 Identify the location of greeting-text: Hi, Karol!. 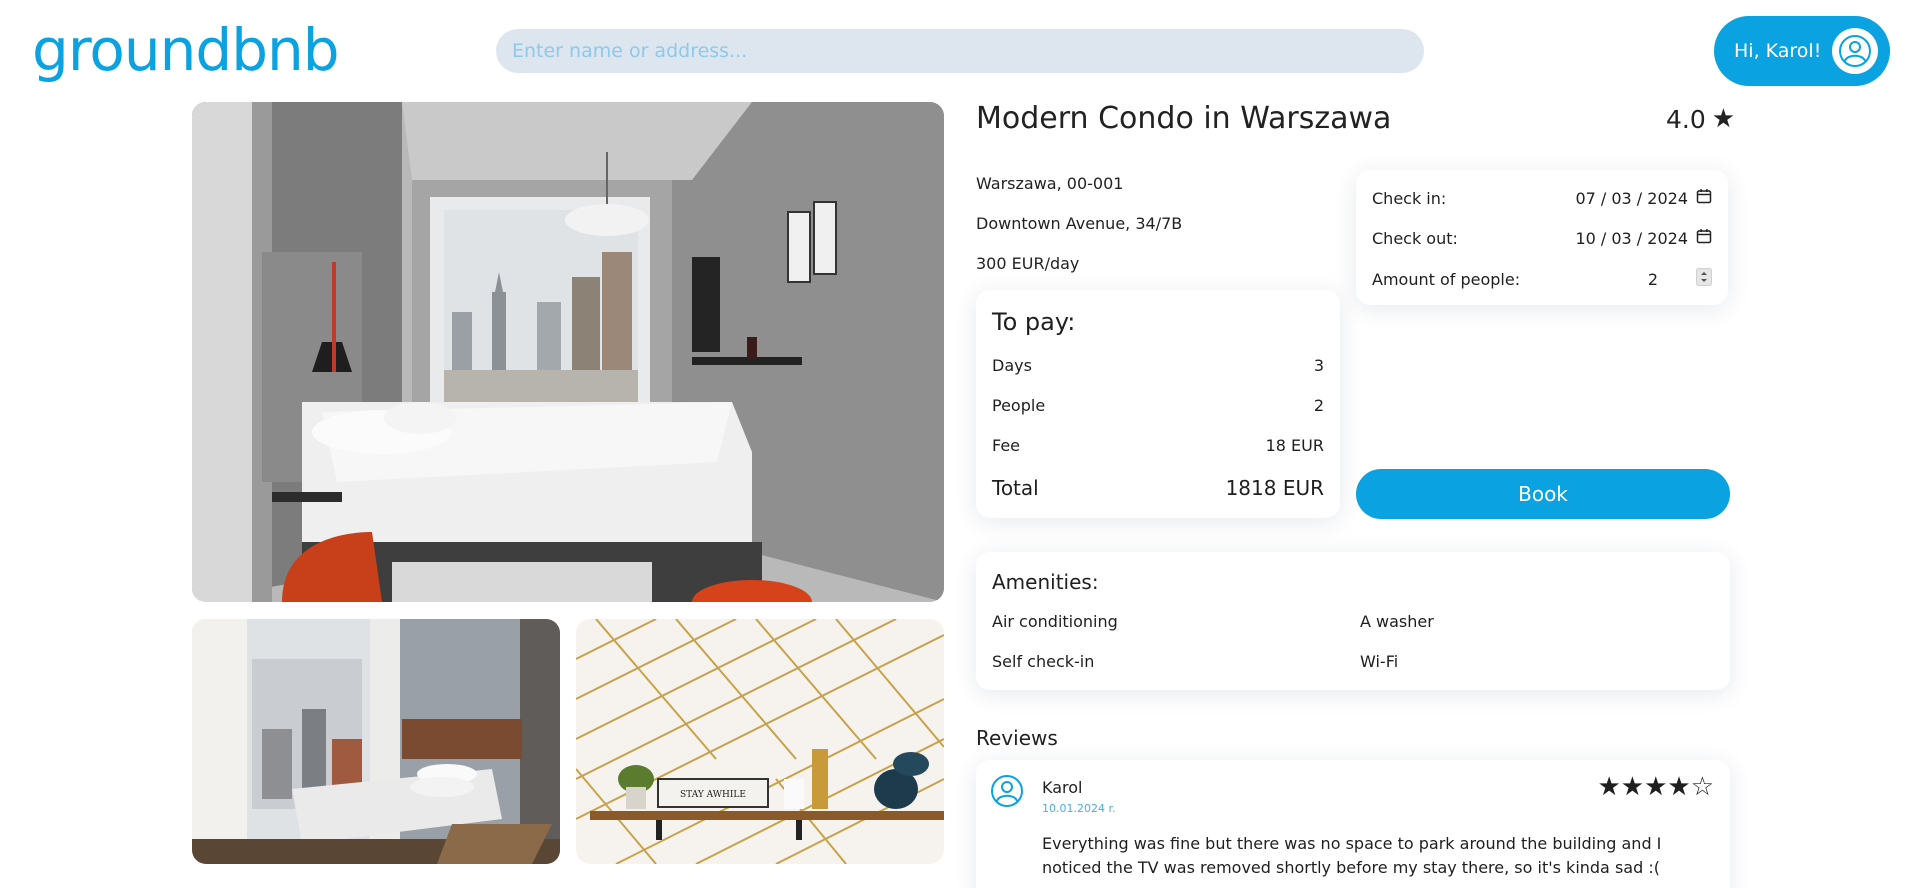
(1778, 51).